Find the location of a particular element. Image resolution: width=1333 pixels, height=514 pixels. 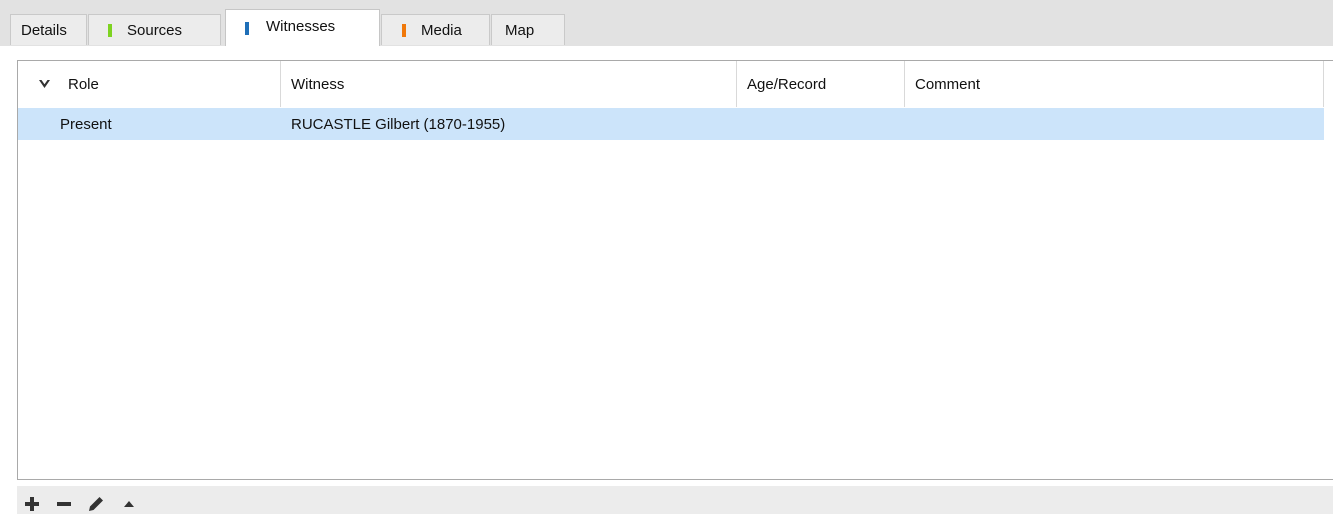

cell-role: Present is located at coordinates (86, 124).